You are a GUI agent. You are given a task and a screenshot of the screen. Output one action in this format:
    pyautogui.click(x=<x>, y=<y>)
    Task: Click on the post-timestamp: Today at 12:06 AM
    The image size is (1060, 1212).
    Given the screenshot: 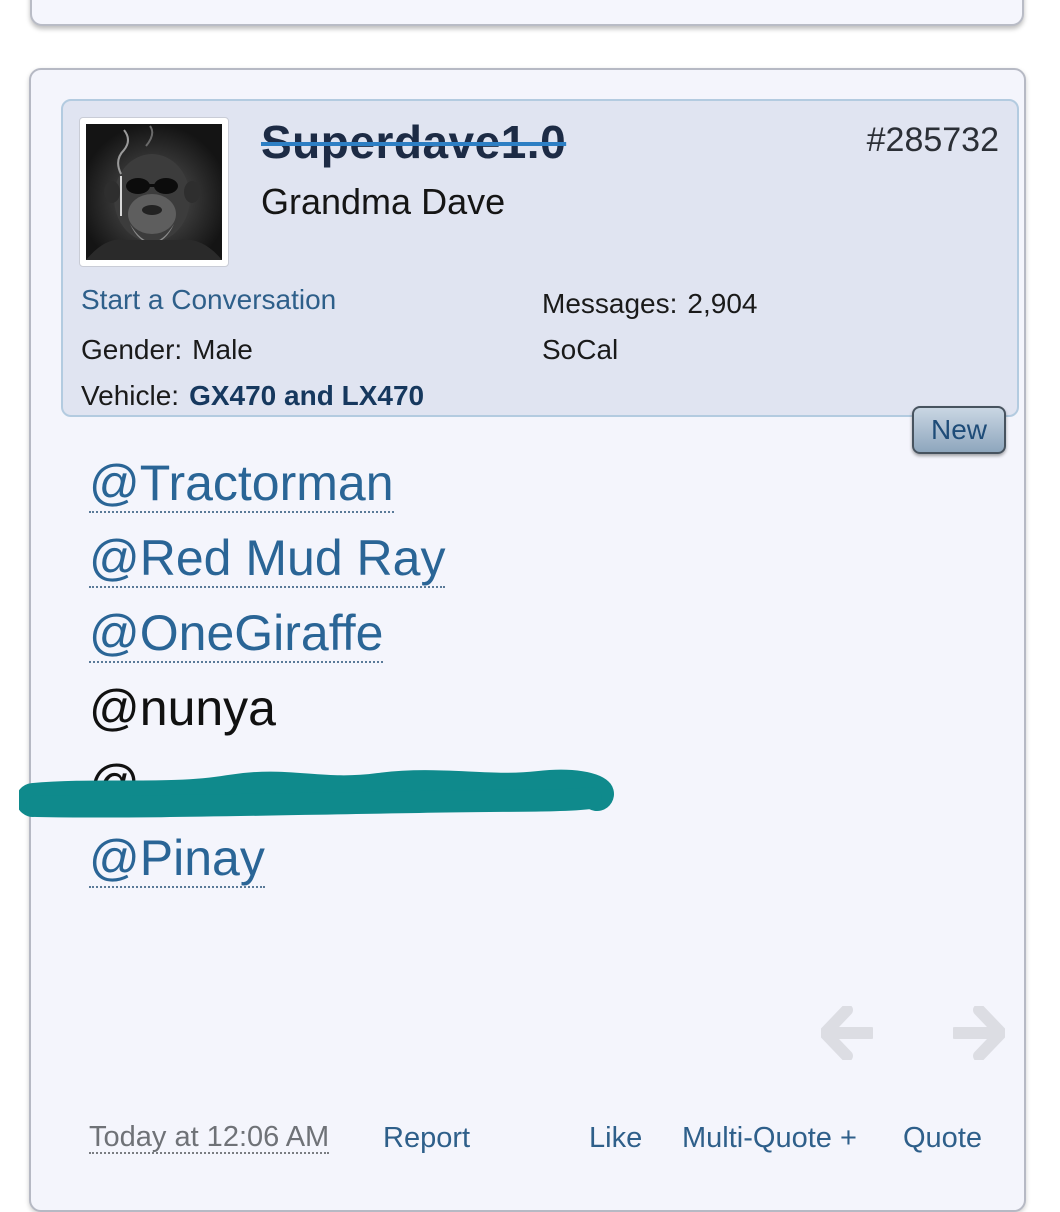 What is the action you would take?
    pyautogui.click(x=209, y=1138)
    